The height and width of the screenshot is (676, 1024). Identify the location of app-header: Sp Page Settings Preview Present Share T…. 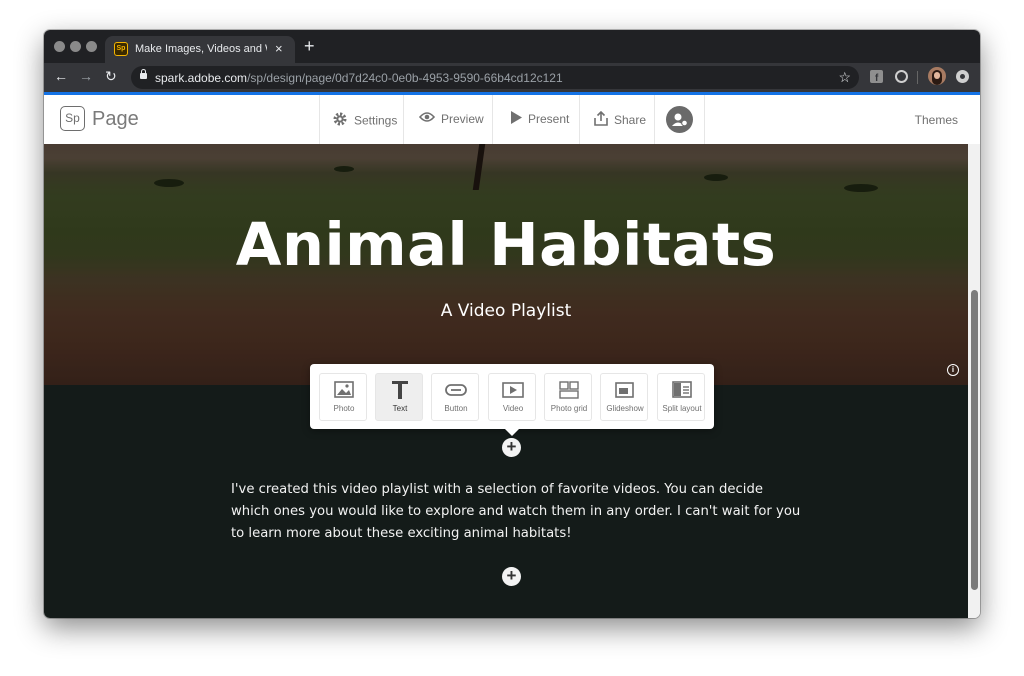
(512, 120).